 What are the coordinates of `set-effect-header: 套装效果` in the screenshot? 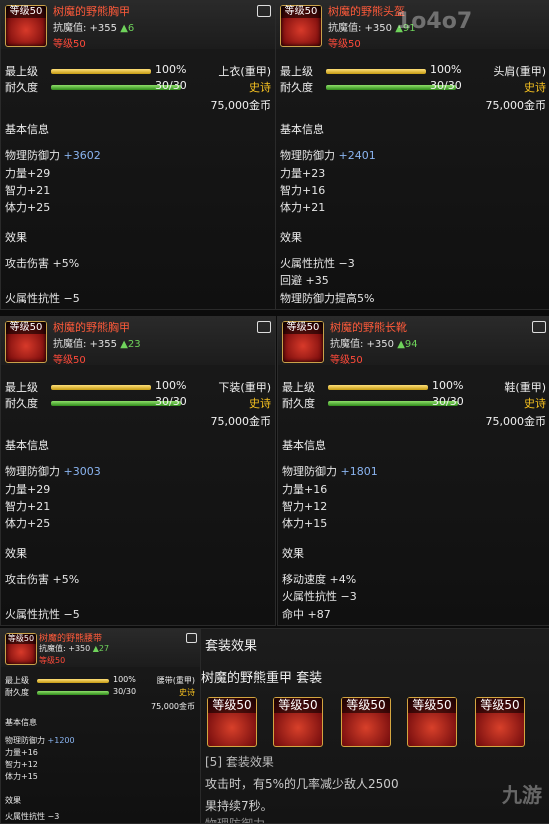 It's located at (231, 646).